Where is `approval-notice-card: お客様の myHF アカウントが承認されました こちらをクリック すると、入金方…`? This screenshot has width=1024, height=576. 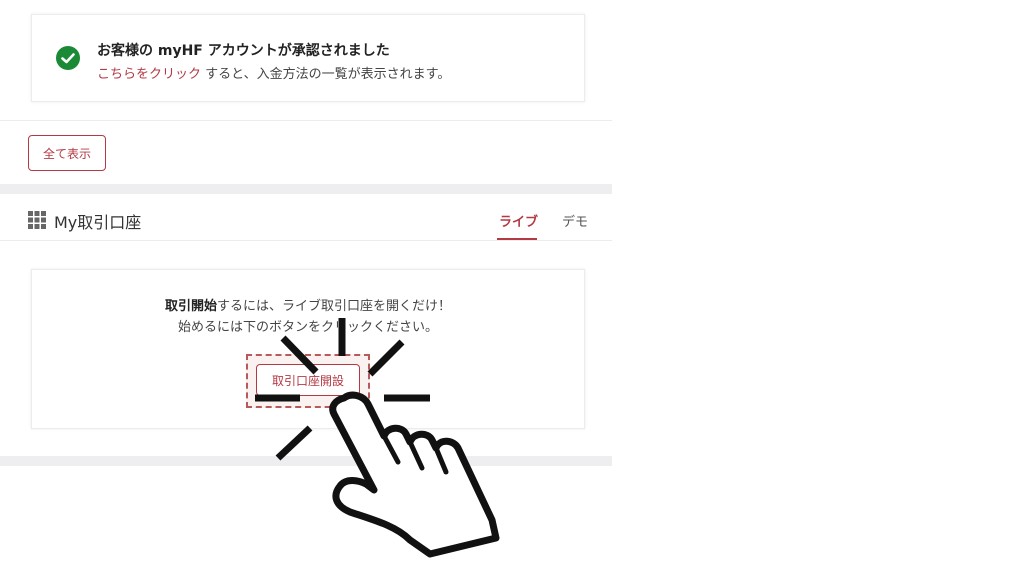
approval-notice-card: お客様の myHF アカウントが承認されました こちらをクリック すると、入金方… is located at coordinates (308, 58).